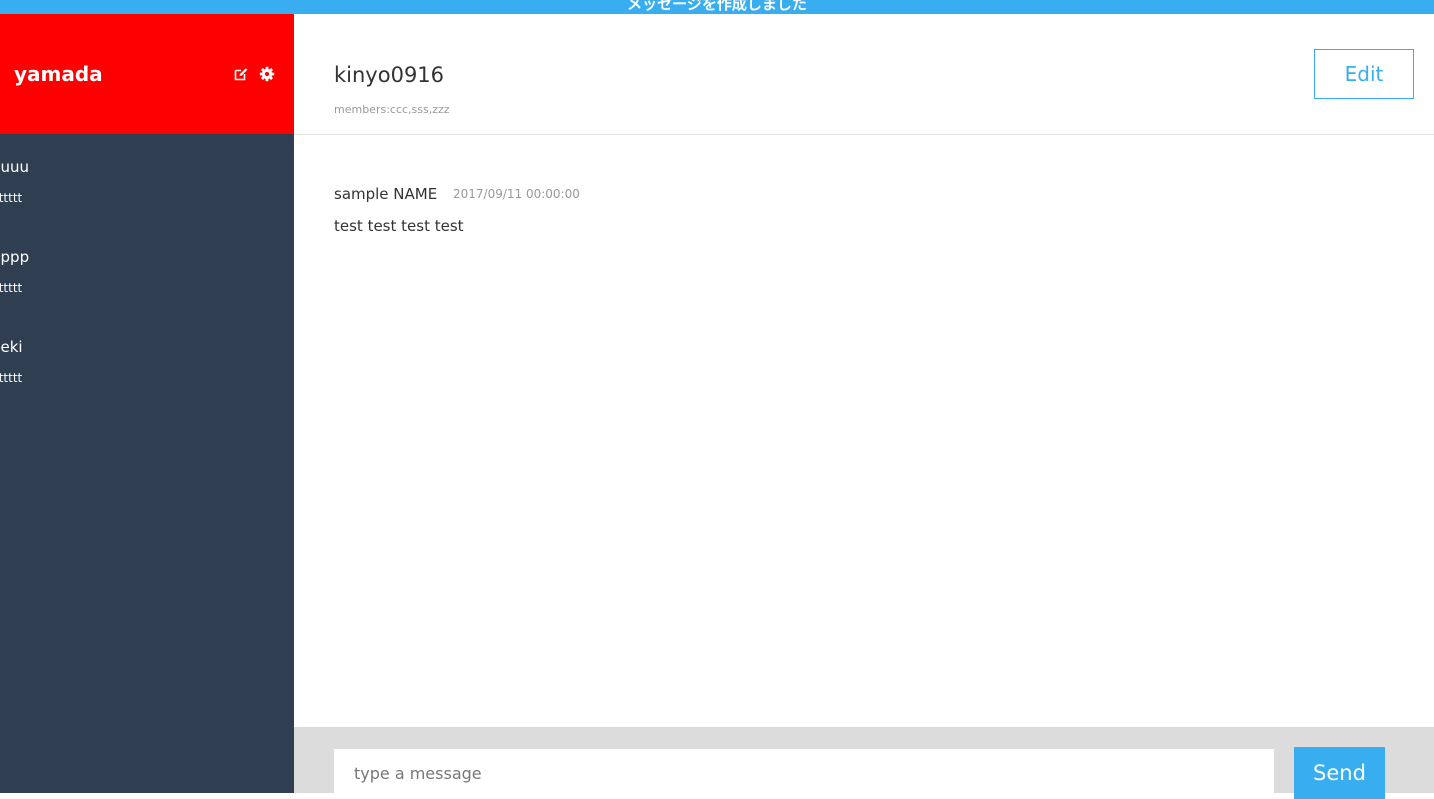 This screenshot has height=799, width=1434. Describe the element at coordinates (241, 74) in the screenshot. I see `edit-icon` at that location.